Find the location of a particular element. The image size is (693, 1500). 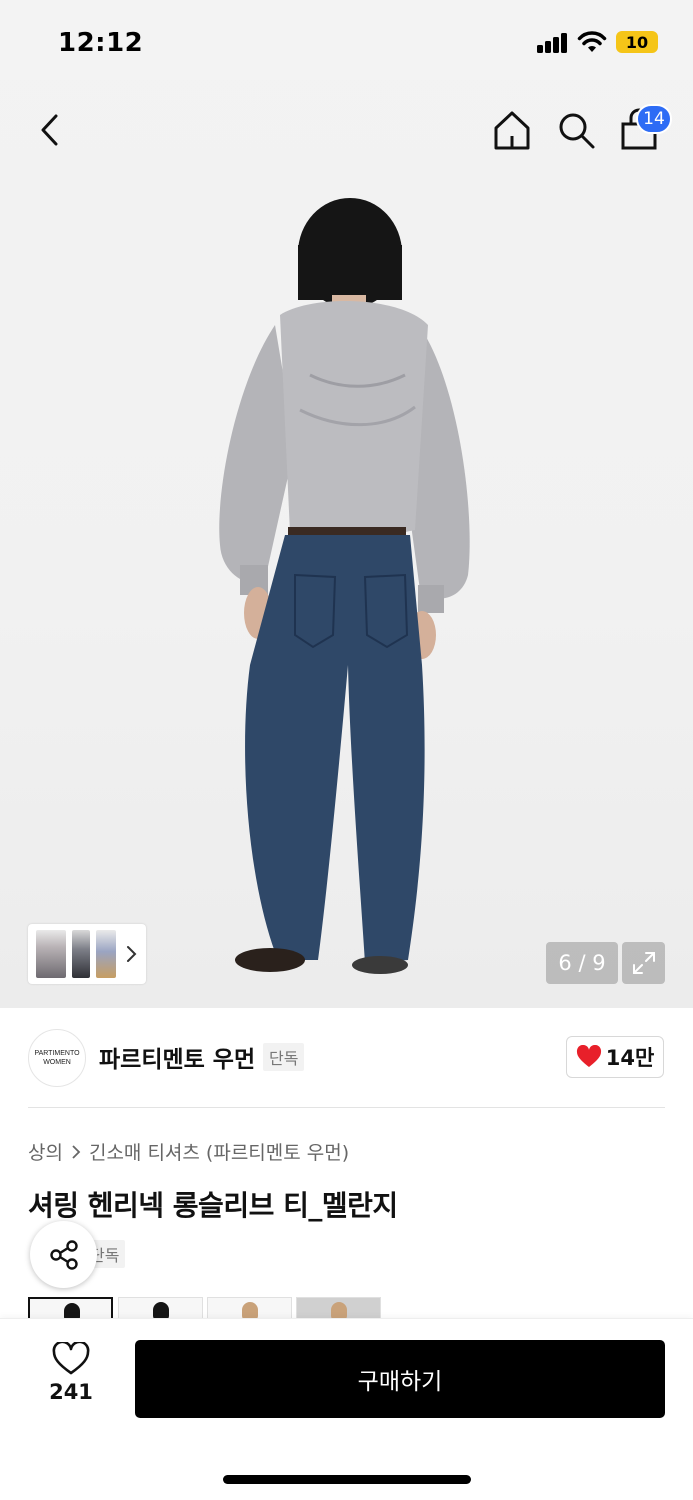

share-button is located at coordinates (63, 1254).